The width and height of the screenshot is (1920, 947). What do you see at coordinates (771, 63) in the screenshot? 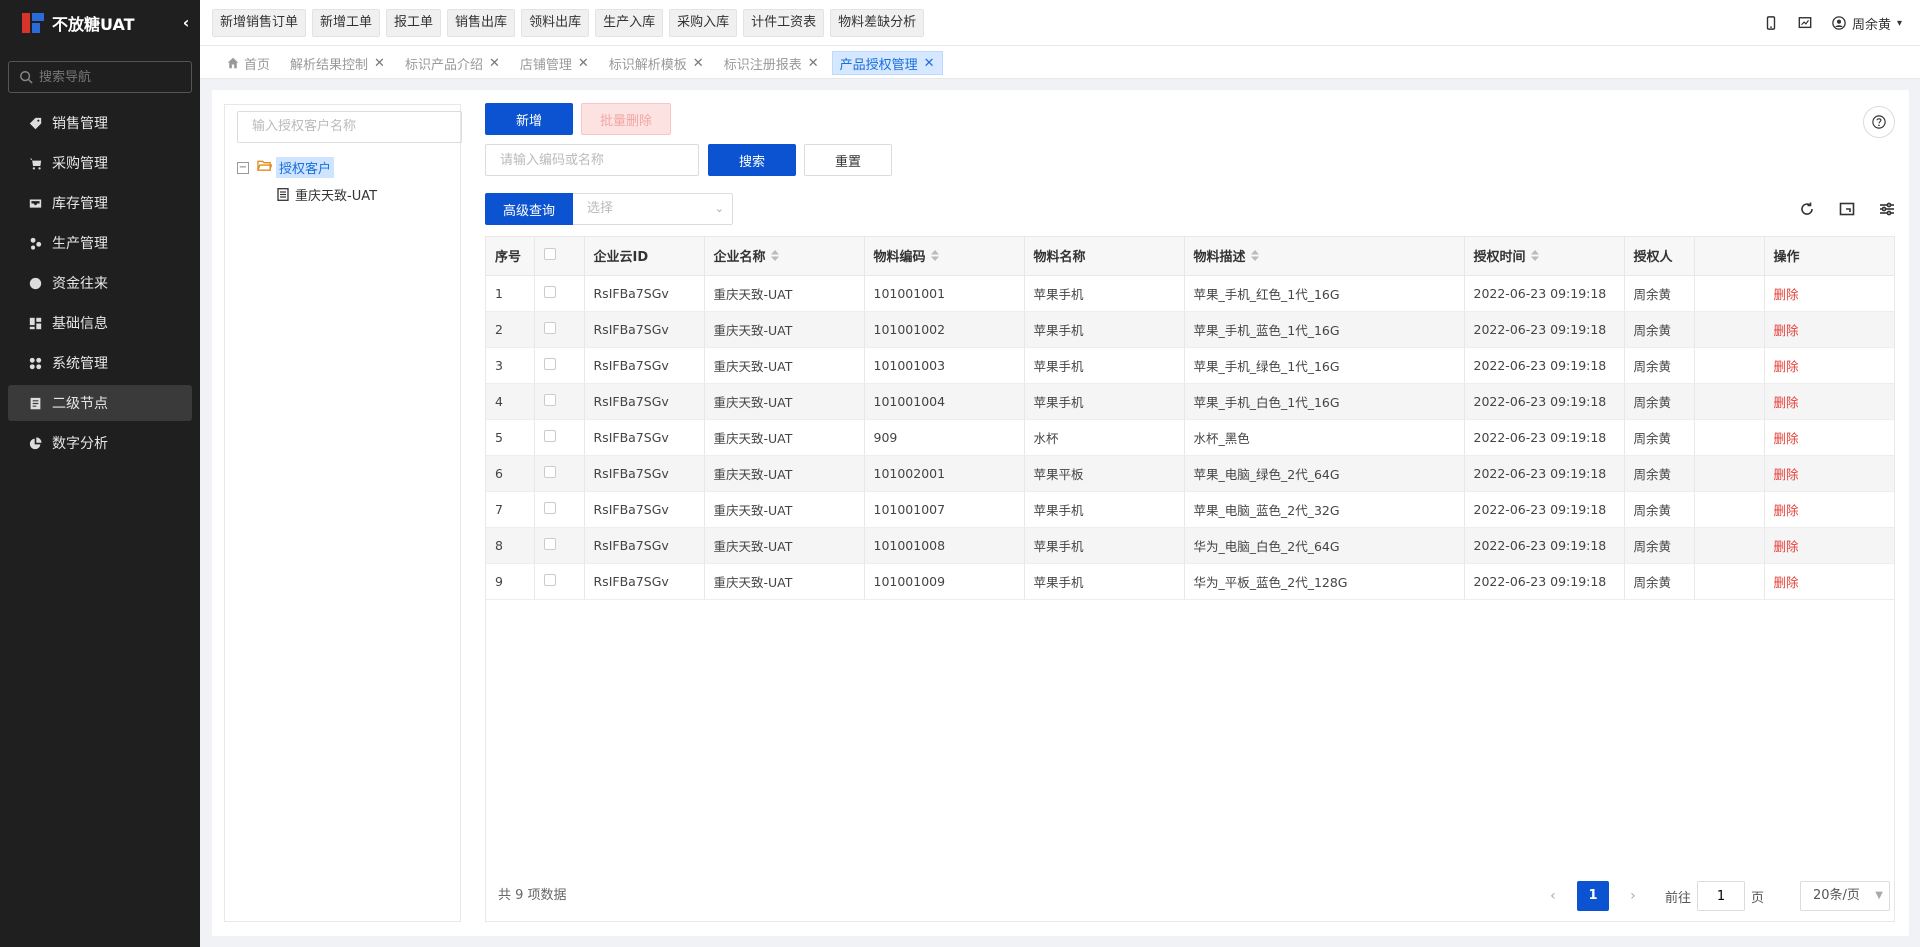
I see `tab-5: 标识注册报表 ✕` at bounding box center [771, 63].